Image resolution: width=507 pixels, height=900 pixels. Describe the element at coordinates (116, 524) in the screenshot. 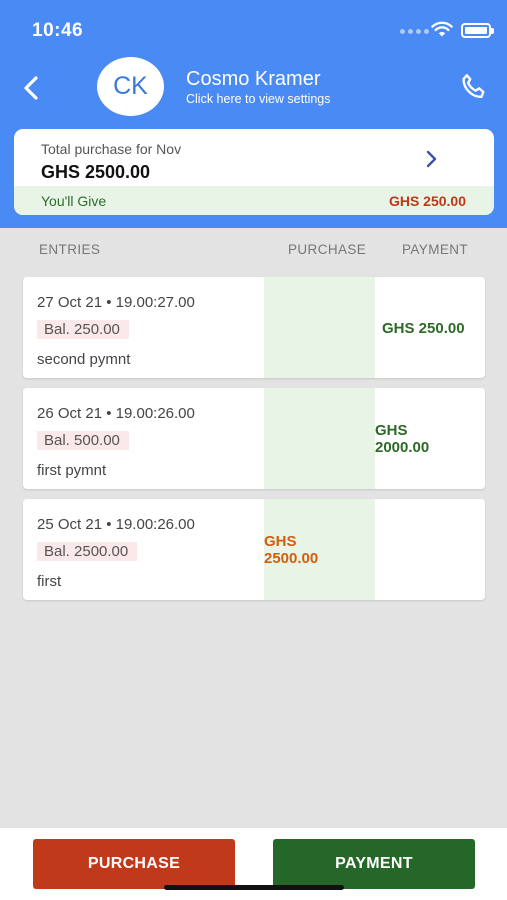

I see `entry-date: 25 Oct 21 • 19.00:26.00` at that location.